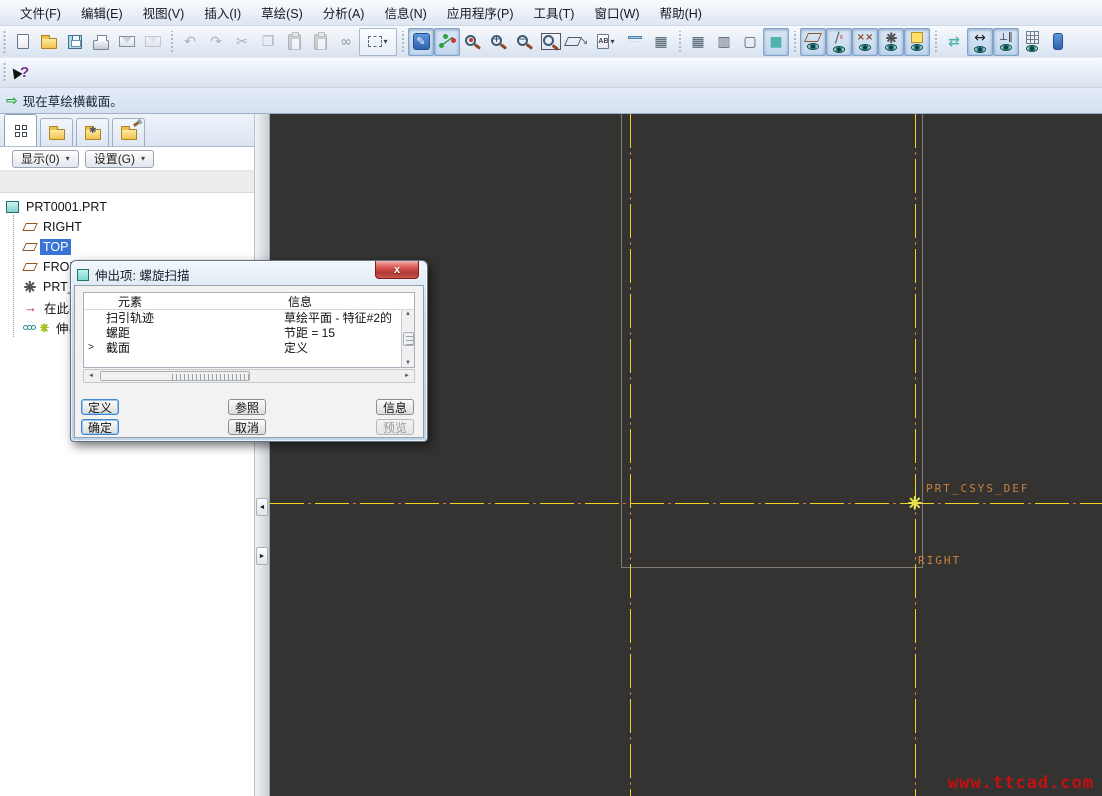 The height and width of the screenshot is (796, 1102). I want to click on cut-button: ✂, so click(242, 42).